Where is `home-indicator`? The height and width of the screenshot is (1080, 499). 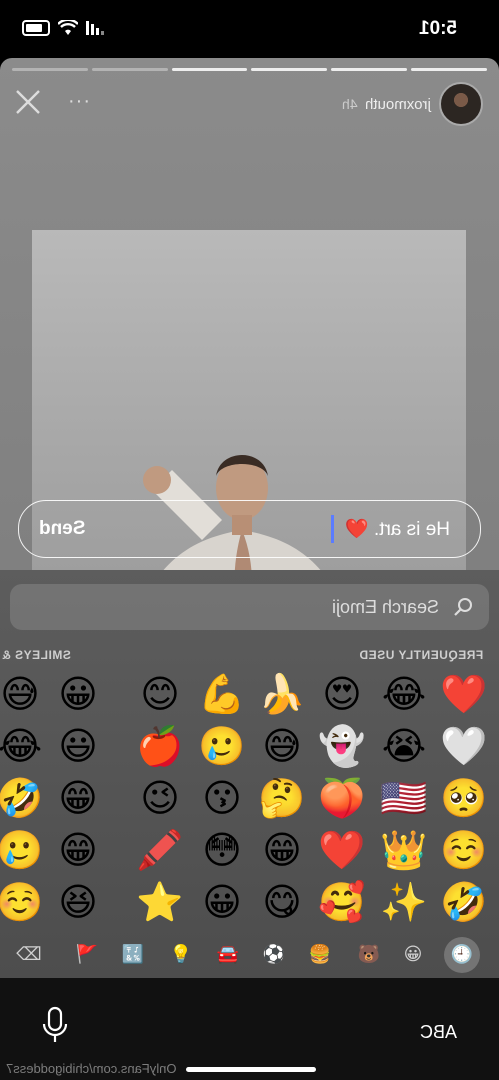 home-indicator is located at coordinates (251, 1069).